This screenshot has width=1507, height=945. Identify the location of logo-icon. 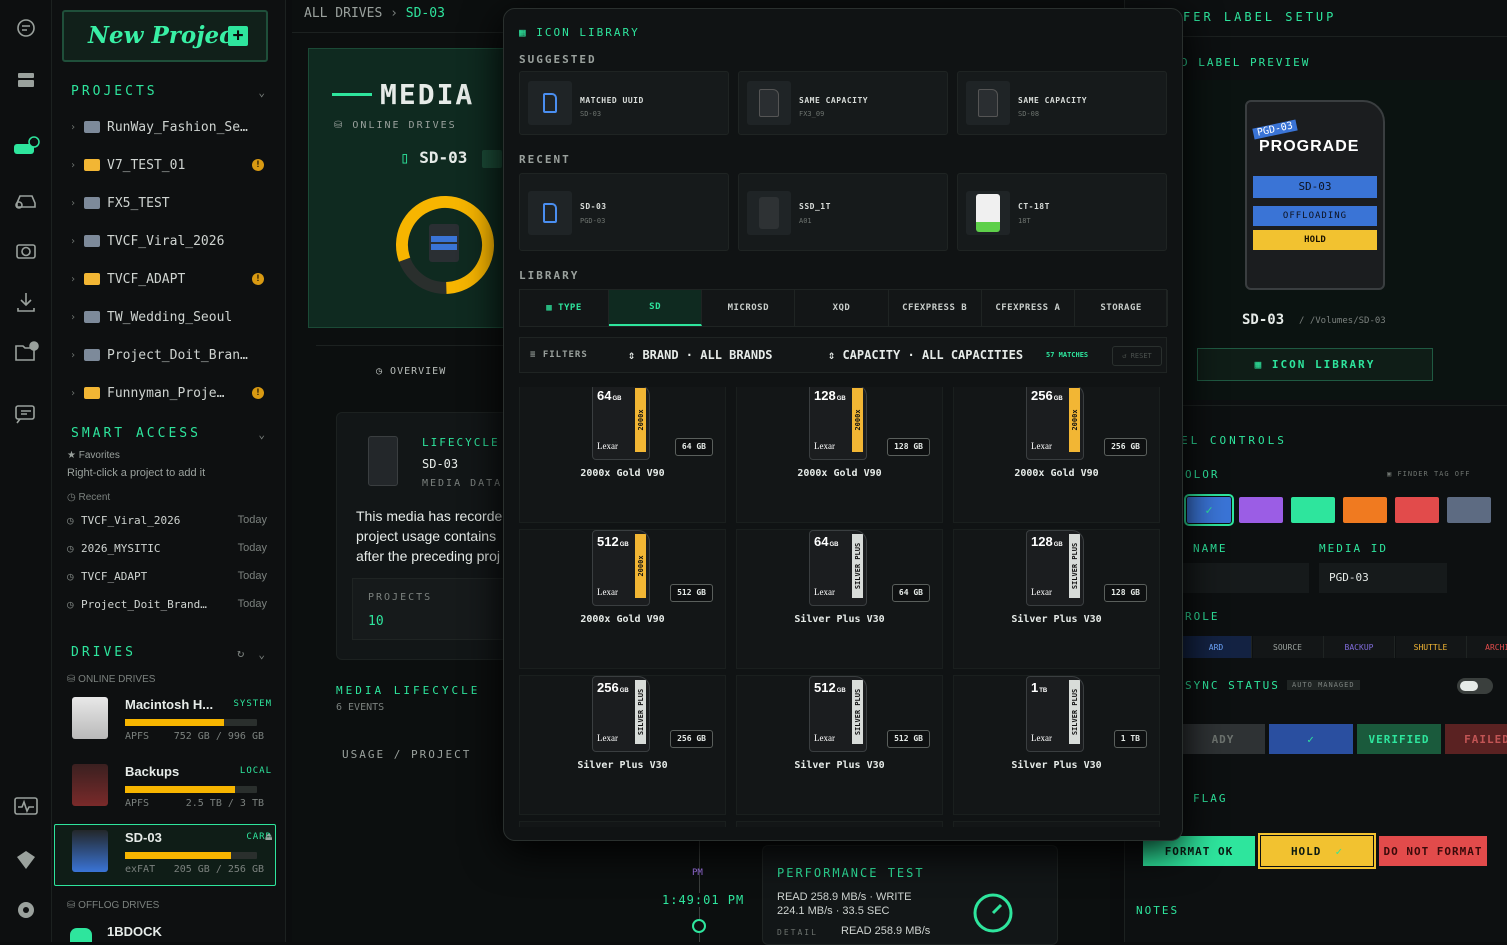
(26, 860).